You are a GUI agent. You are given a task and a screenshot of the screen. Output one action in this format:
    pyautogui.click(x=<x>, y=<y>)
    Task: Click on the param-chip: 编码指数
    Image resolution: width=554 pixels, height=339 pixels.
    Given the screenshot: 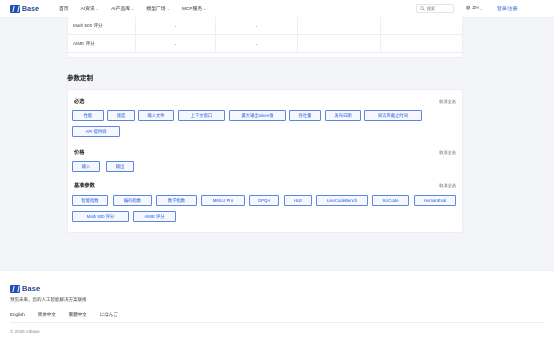 What is the action you would take?
    pyautogui.click(x=132, y=200)
    